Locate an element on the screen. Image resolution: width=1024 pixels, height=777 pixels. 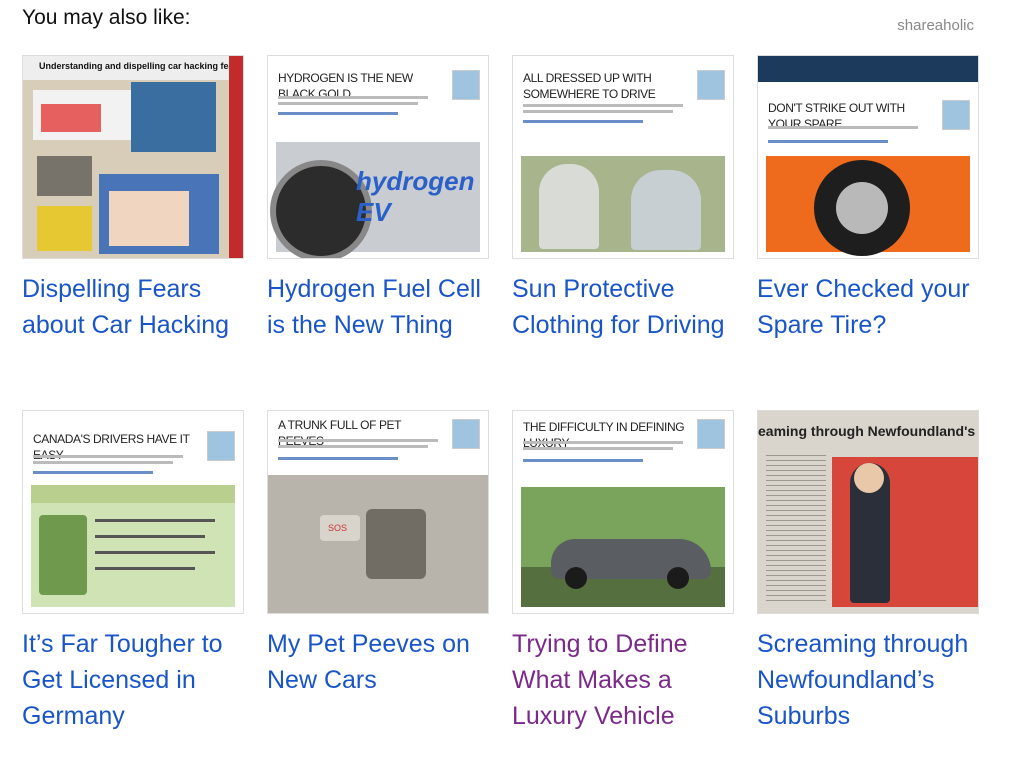
thumb-headline: ALL DRESSED UP WITH SOMEWHERE TO DRIVE is located at coordinates (589, 86).